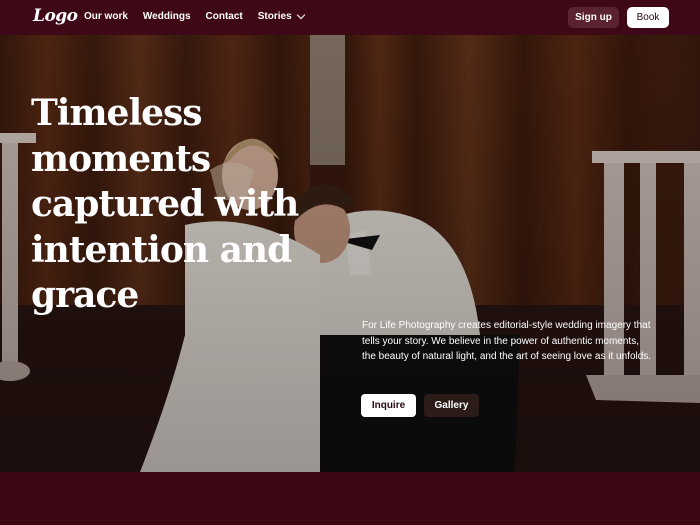  What do you see at coordinates (167, 16) in the screenshot?
I see `nav-link-weddings: Weddings` at bounding box center [167, 16].